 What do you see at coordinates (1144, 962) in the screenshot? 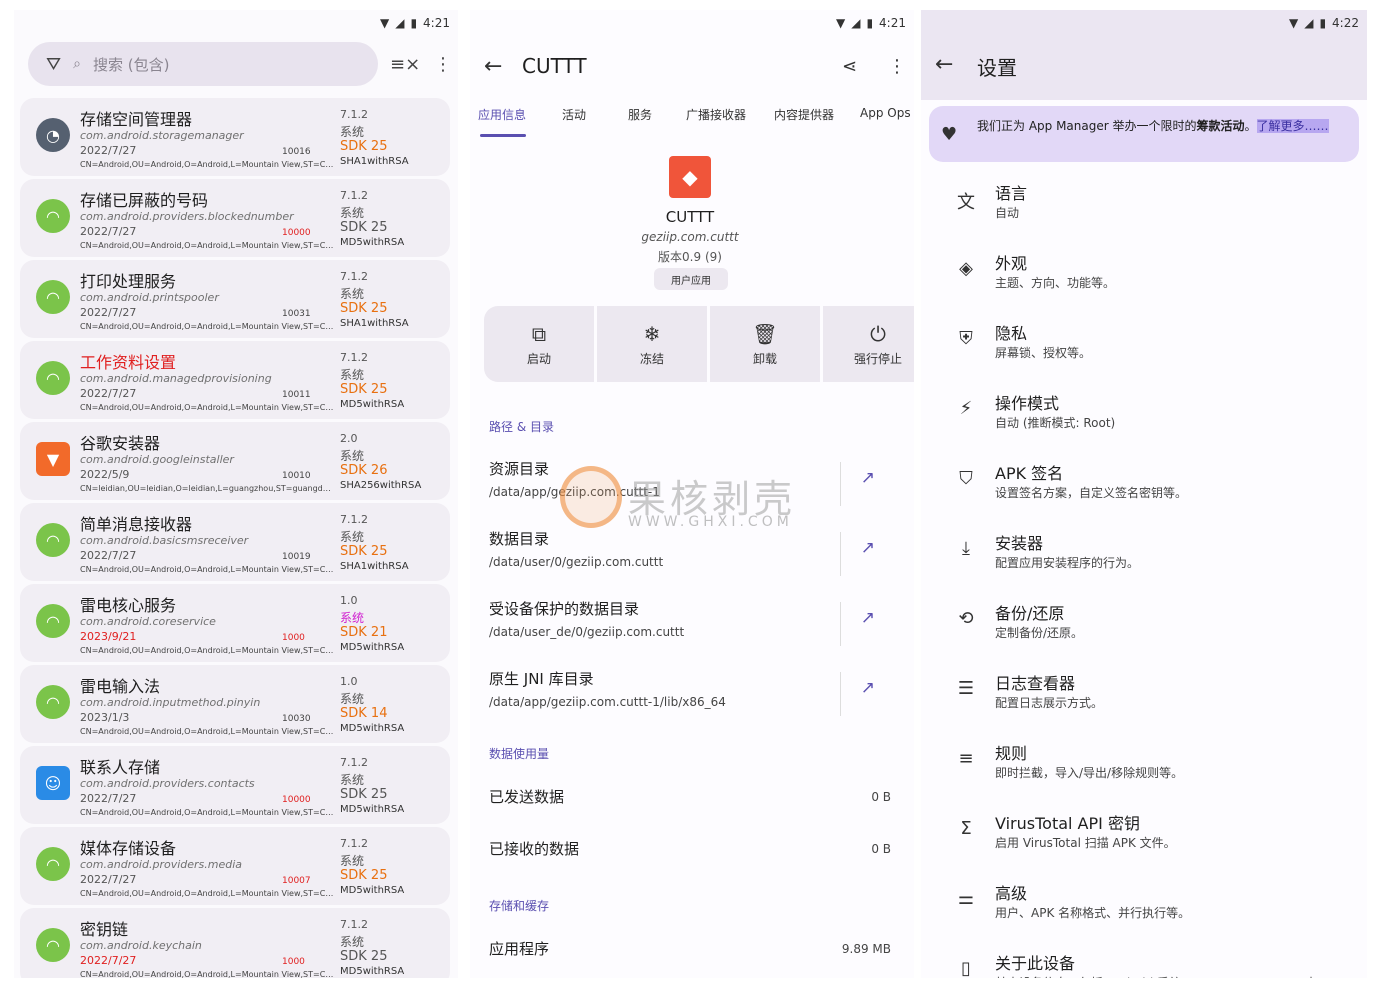
I see `settings-item: ▯ 关于此设备基本设备信息，包括 Android 系统、CPU、GPU、RAM、电` at bounding box center [1144, 962].